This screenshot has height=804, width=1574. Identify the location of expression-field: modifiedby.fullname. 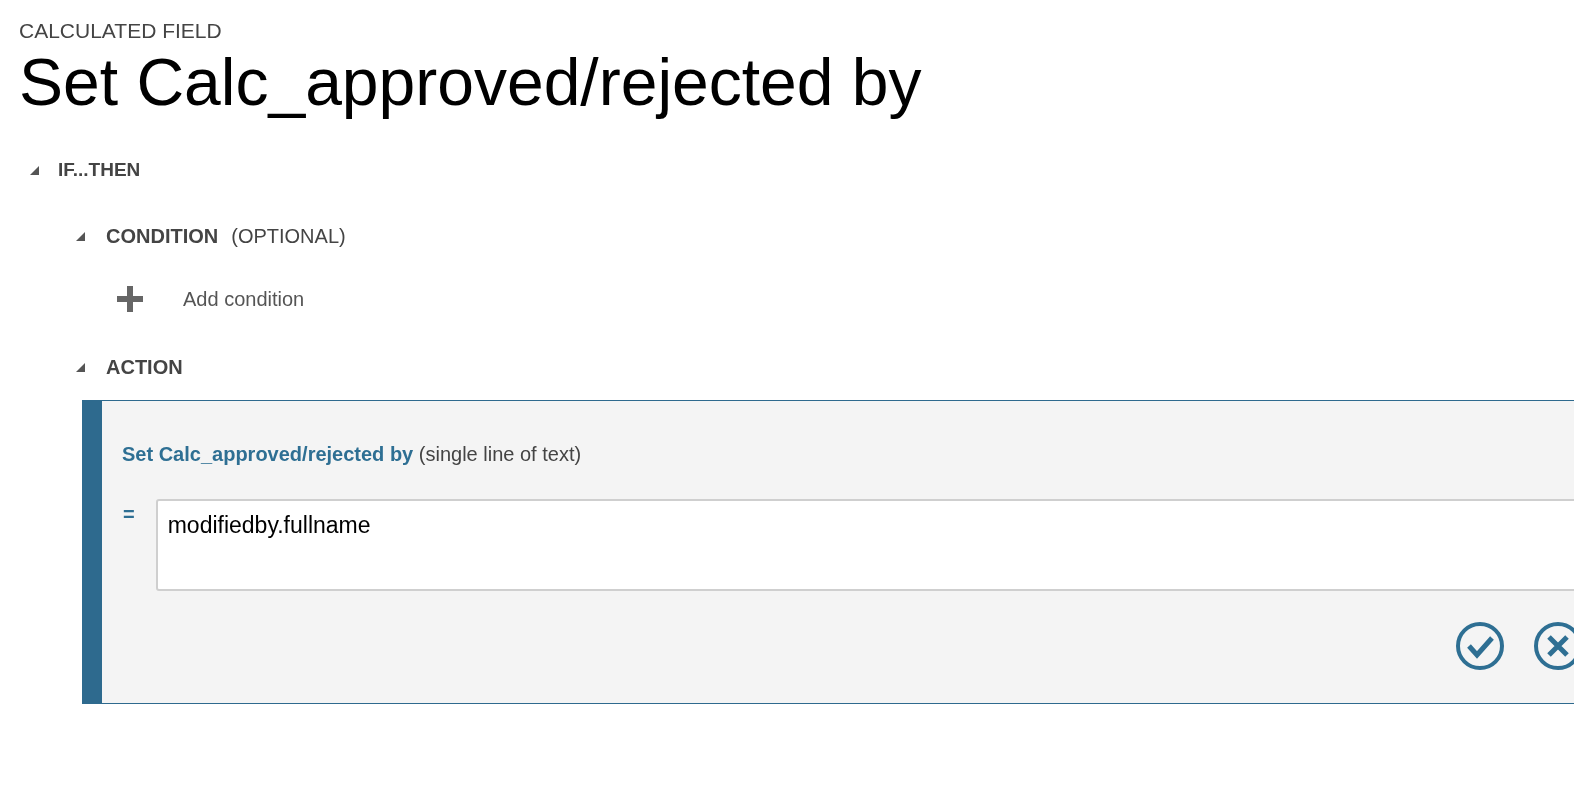
(864, 545).